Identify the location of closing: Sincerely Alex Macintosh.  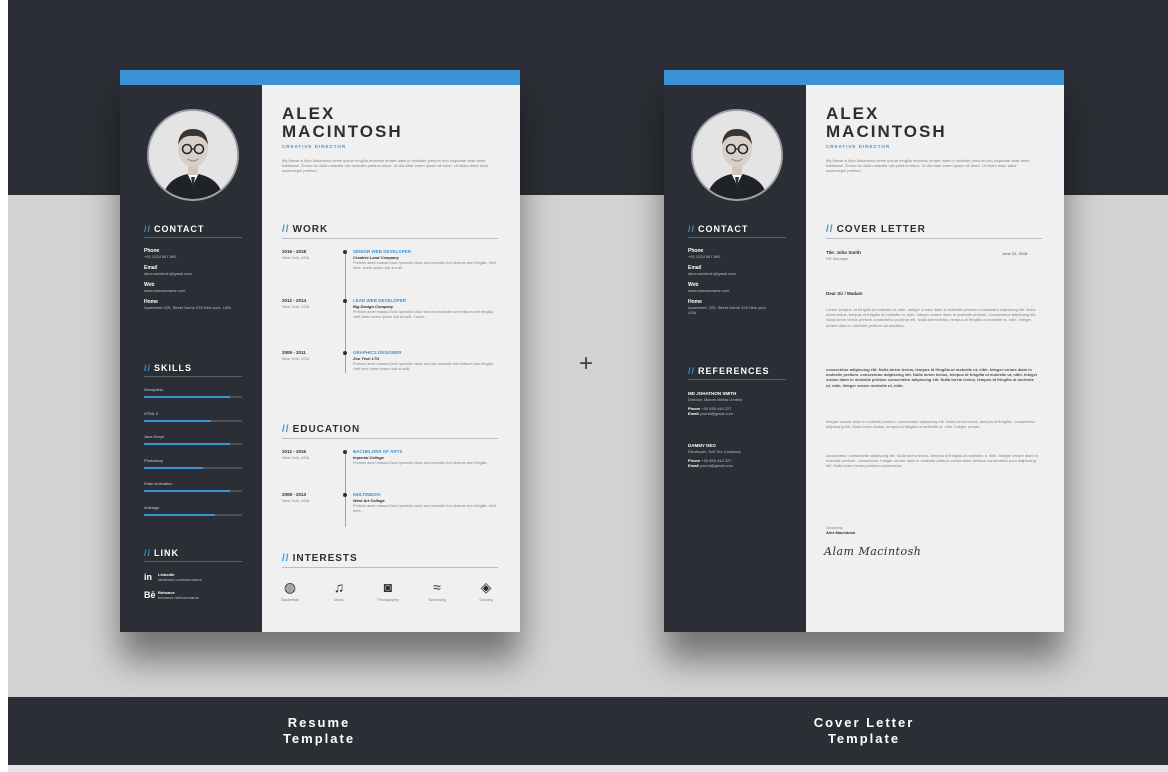
(841, 530).